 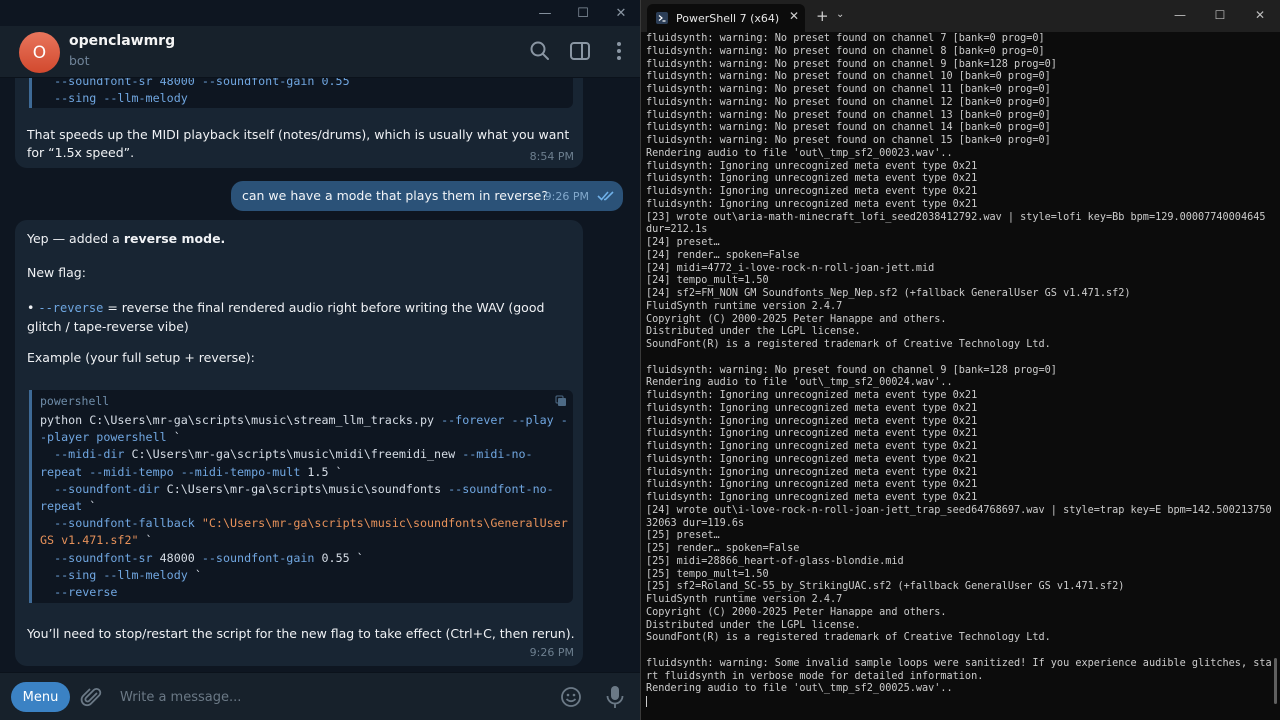 I want to click on terminal-tab: PowerShell 7 (x64) ✕, so click(x=726, y=18).